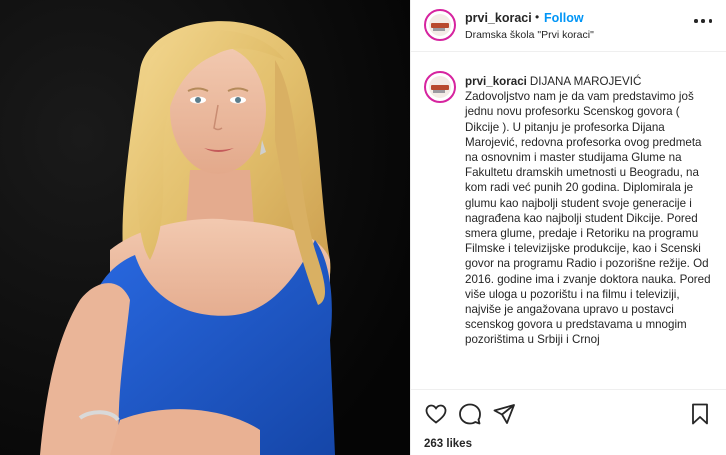  Describe the element at coordinates (470, 414) in the screenshot. I see `comment-icon` at that location.